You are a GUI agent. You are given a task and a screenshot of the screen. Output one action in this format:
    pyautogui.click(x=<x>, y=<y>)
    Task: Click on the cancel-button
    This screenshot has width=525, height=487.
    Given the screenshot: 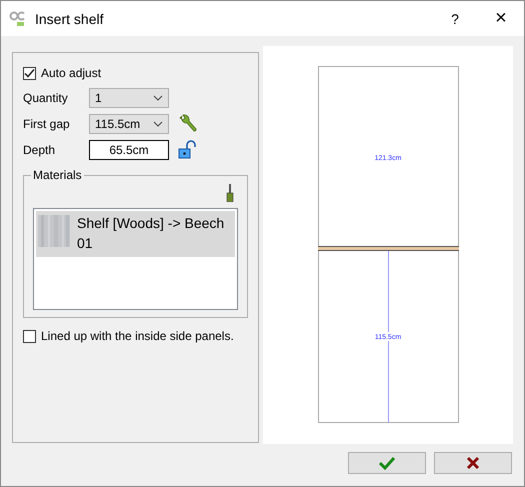 What is the action you would take?
    pyautogui.click(x=473, y=463)
    